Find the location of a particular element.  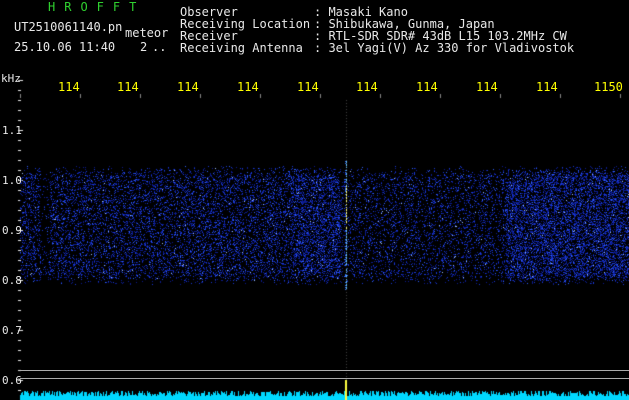

y-axis-unit: kHz is located at coordinates (11, 78).